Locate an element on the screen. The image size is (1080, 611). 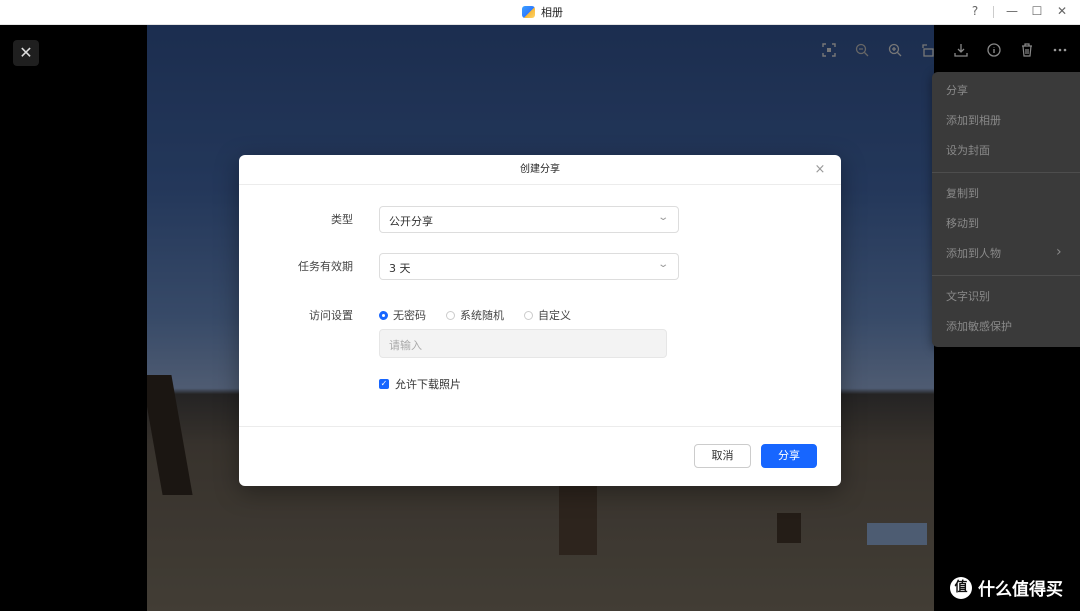
close-viewer-button: ✕ is located at coordinates (26, 53).